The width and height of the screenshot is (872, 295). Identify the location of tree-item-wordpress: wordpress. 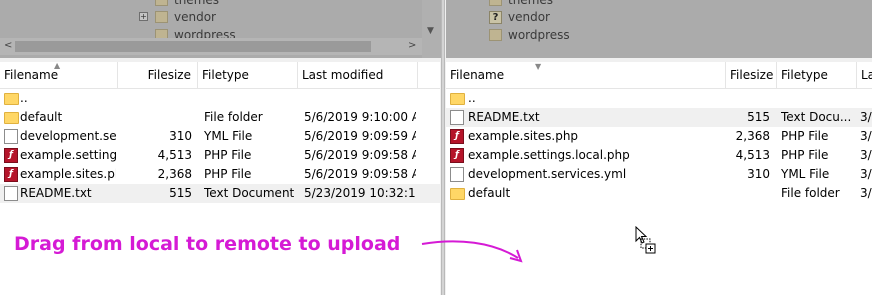
(529, 35).